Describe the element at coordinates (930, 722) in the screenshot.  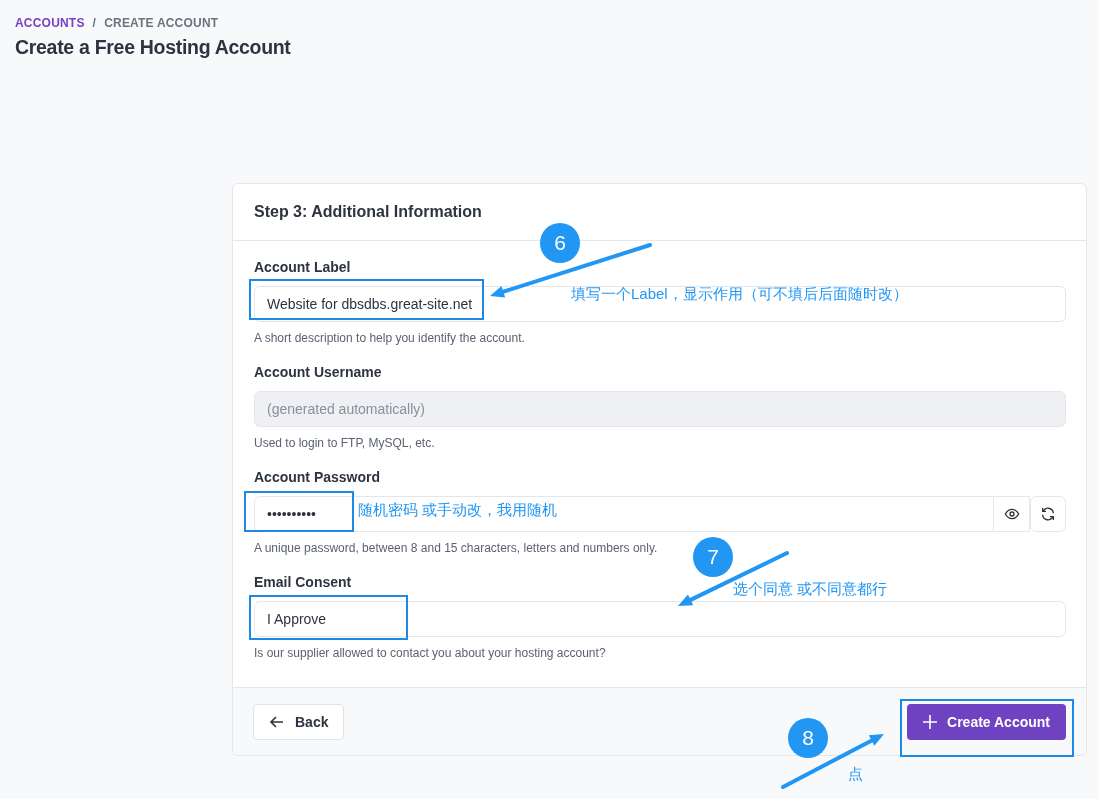
I see `plus-icon` at that location.